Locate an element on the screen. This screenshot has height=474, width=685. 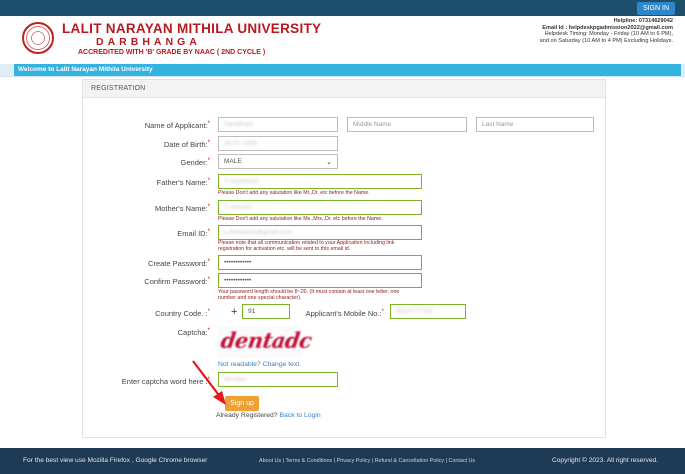
mobile-input: 9510777764 is located at coordinates (428, 311).